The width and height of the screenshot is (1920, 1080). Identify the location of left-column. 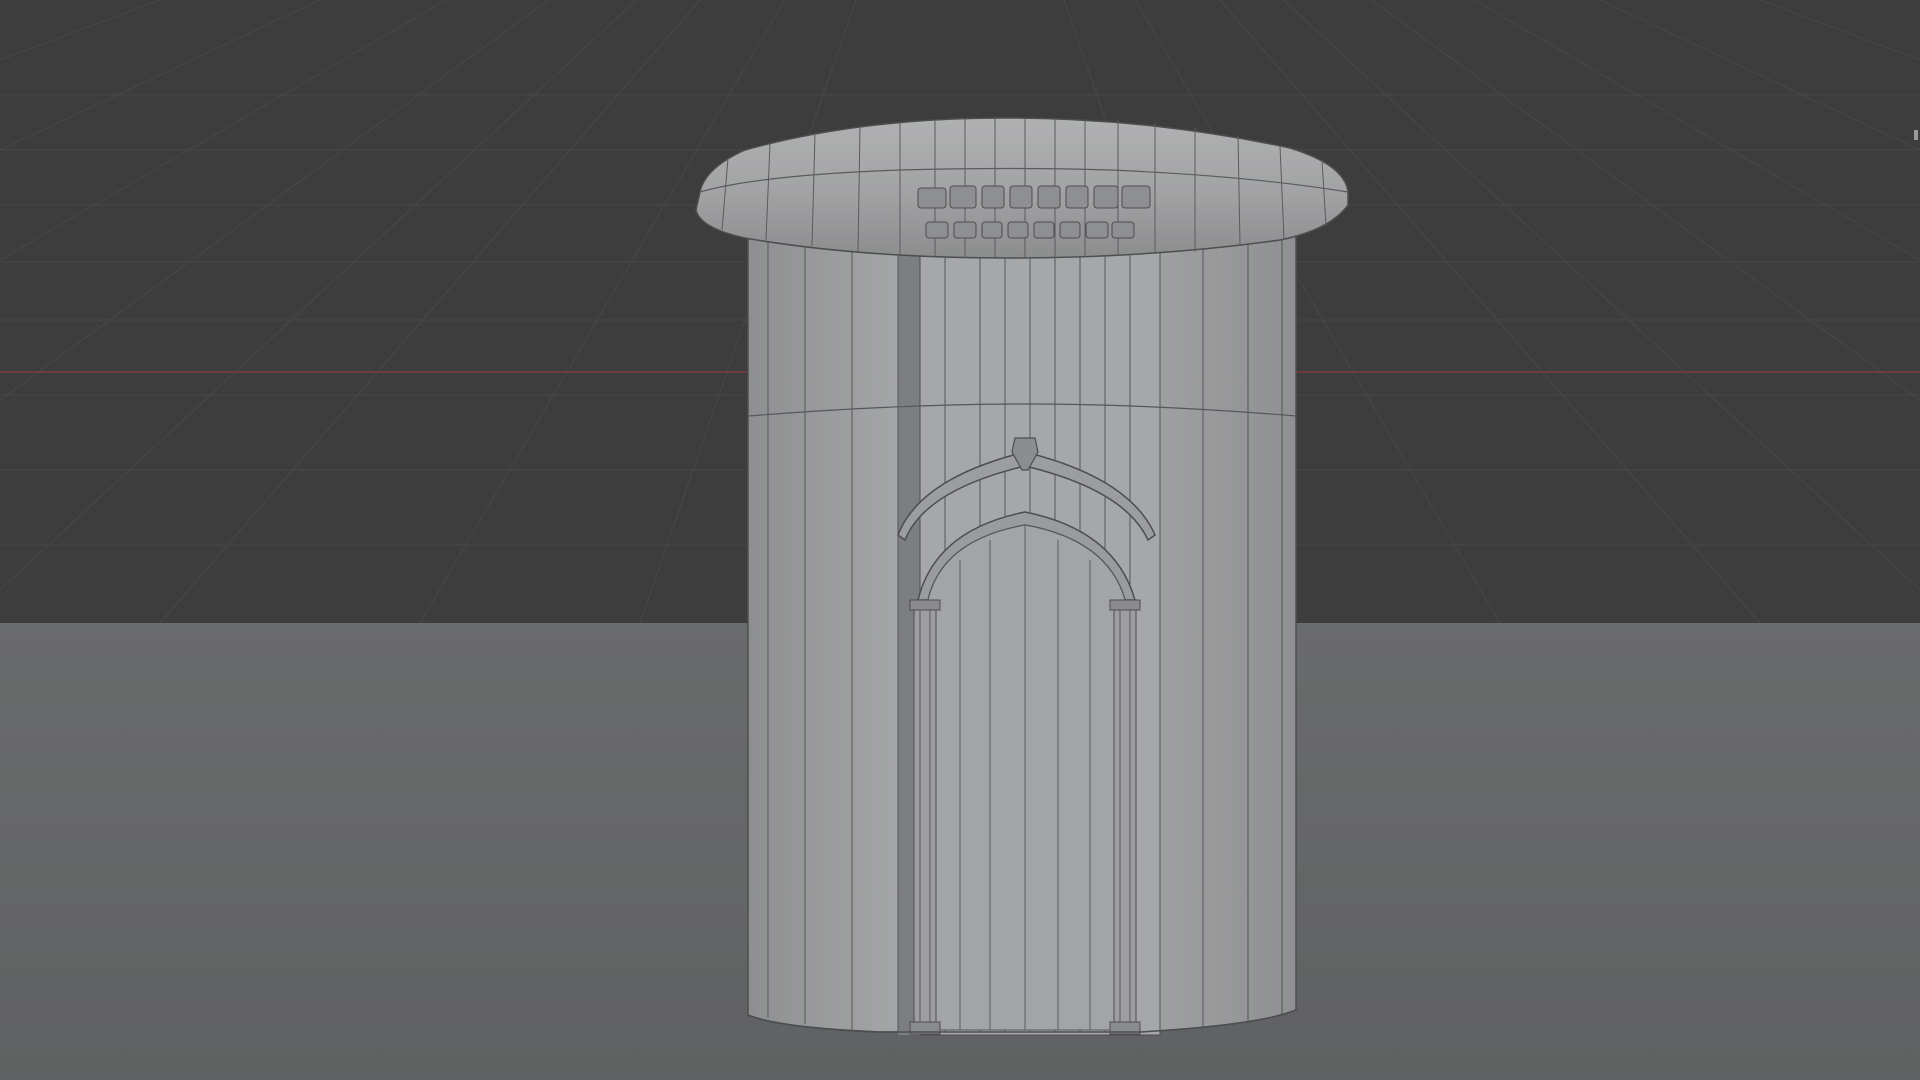
(925, 817).